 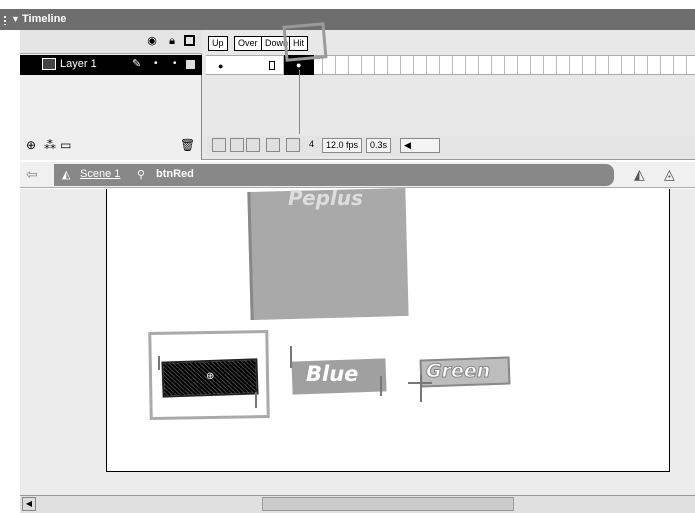 What do you see at coordinates (299, 102) in the screenshot?
I see `playhead-line` at bounding box center [299, 102].